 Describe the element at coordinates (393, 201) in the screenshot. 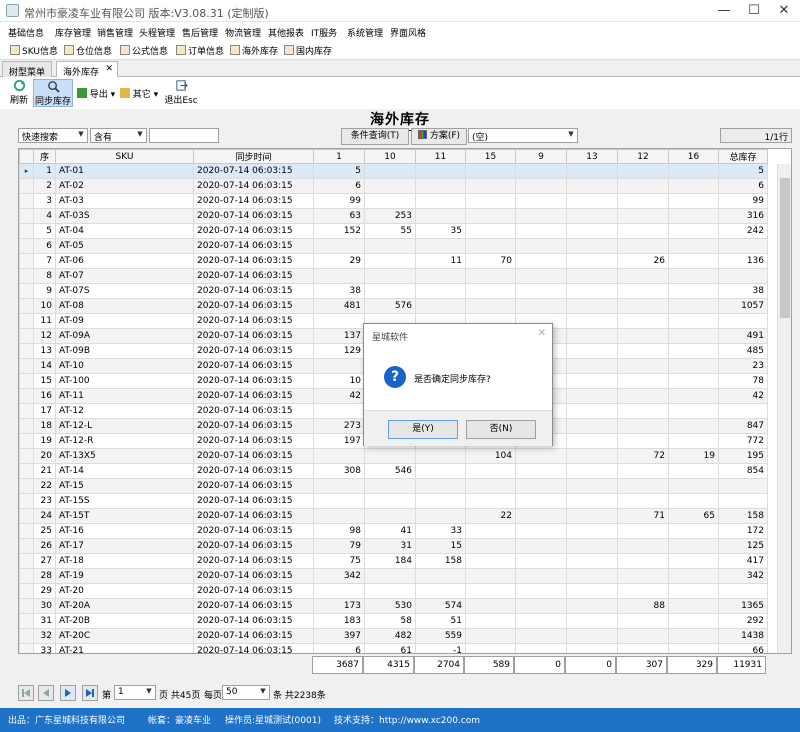

I see `table-row: 3 AT-03 2020-07-14 06:03:15 99 99` at that location.